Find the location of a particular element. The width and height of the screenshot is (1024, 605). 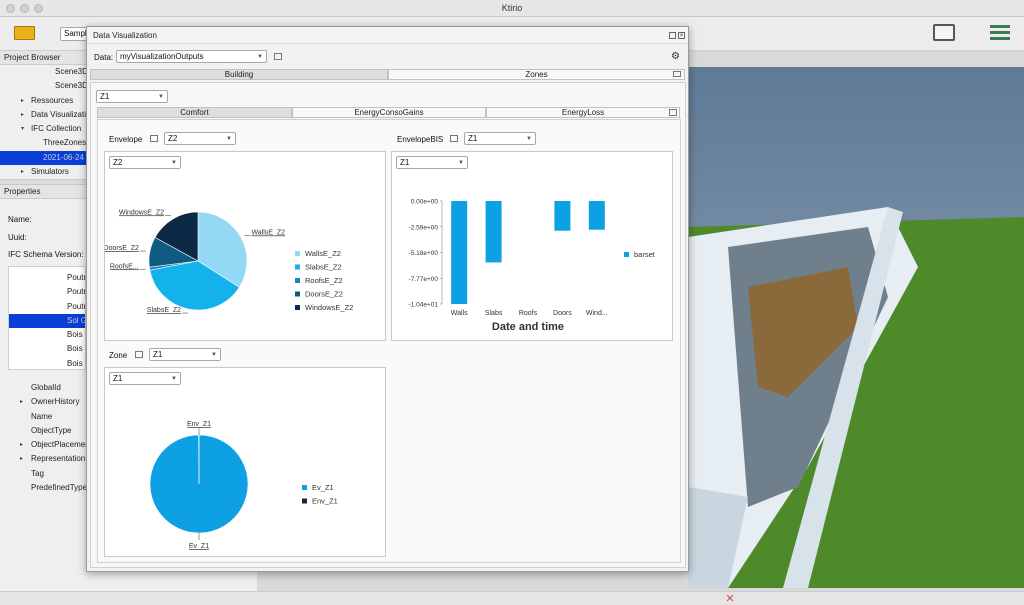

slice-label: SlabsE_Z2 is located at coordinates (164, 310).